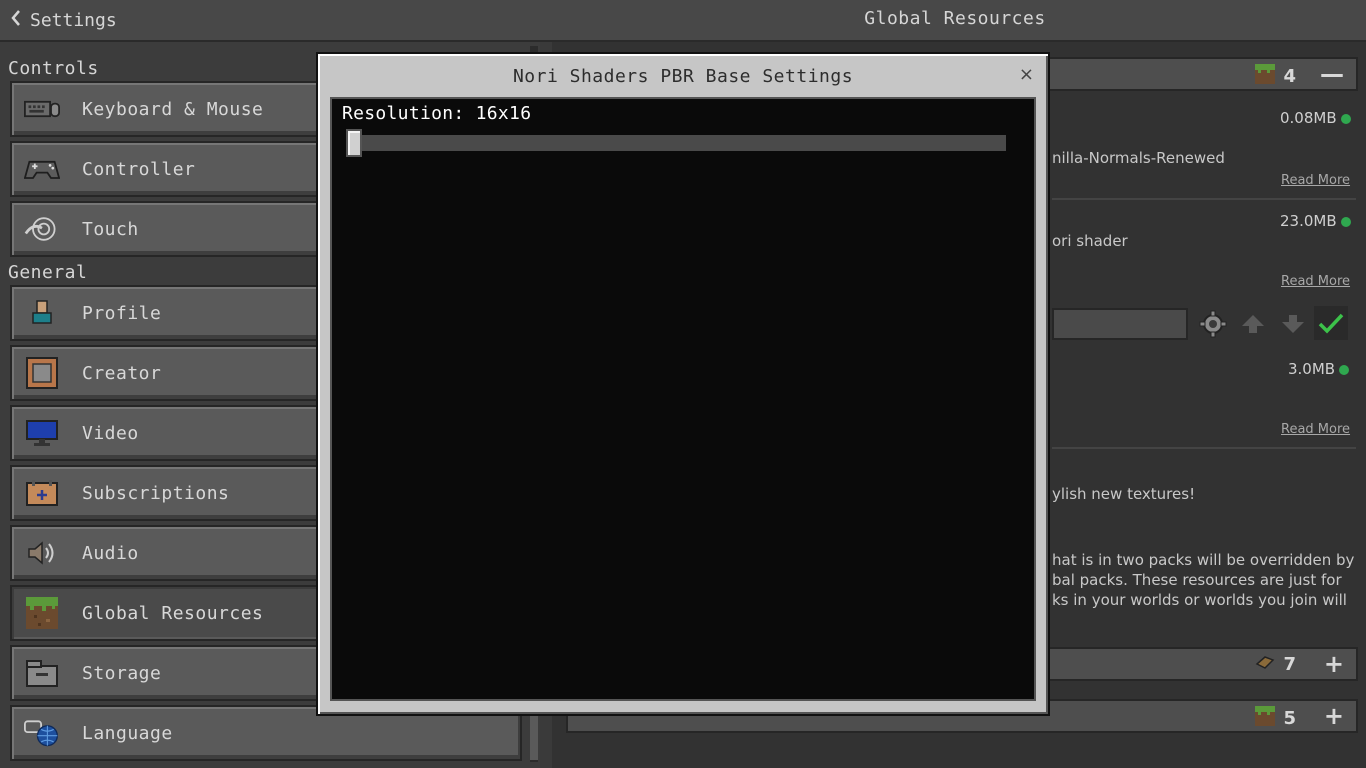  Describe the element at coordinates (955, 18) in the screenshot. I see `page-title: Global Resources` at that location.